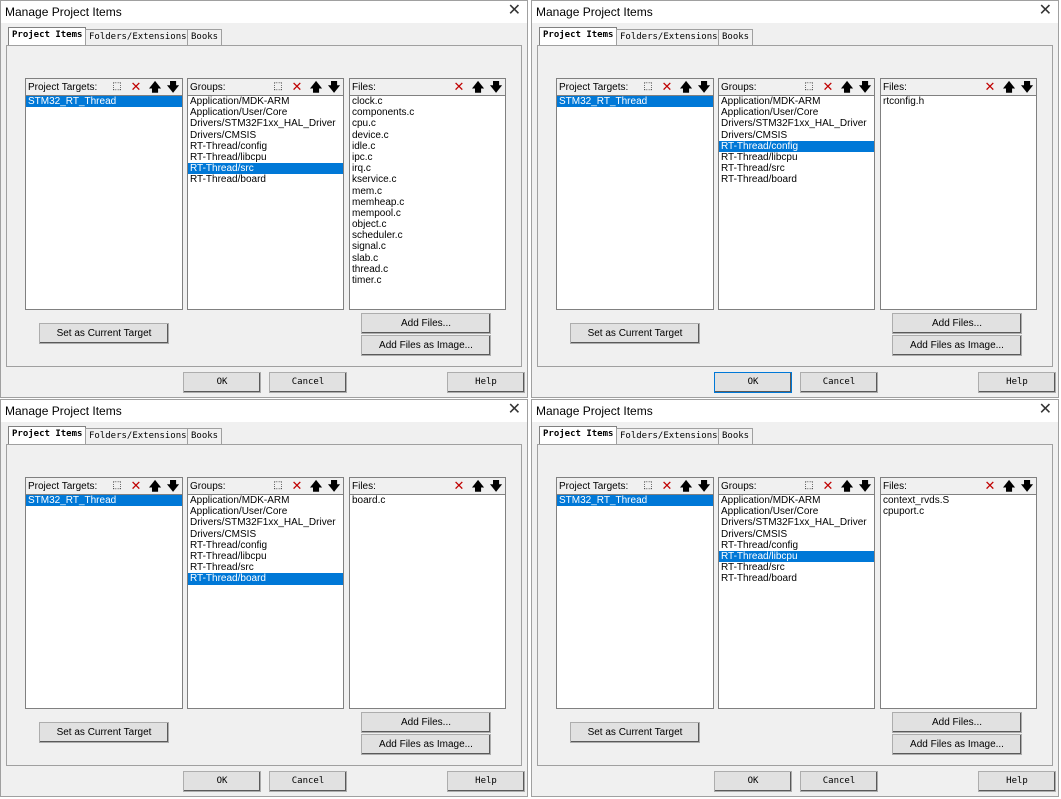 Image resolution: width=1061 pixels, height=799 pixels. I want to click on file-item: object.c, so click(427, 224).